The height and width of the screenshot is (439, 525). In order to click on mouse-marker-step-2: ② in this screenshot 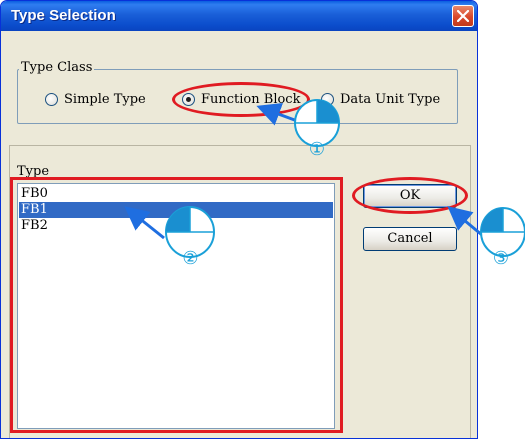, I will do `click(190, 242)`.